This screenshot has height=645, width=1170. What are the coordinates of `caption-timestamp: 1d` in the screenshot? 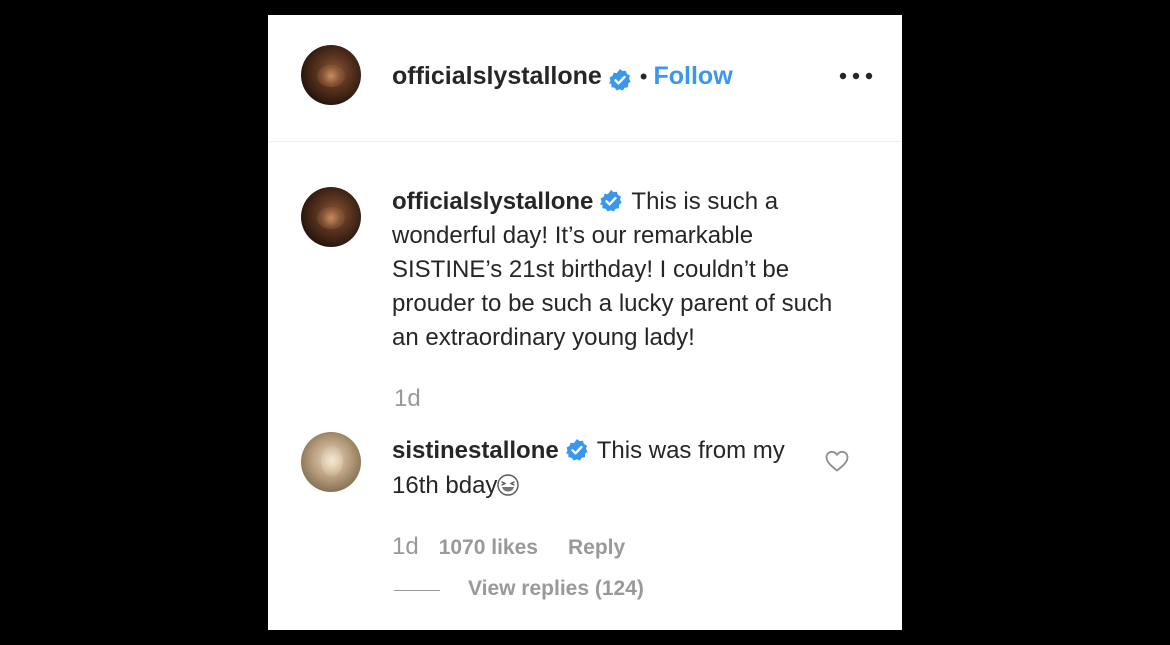 It's located at (407, 399).